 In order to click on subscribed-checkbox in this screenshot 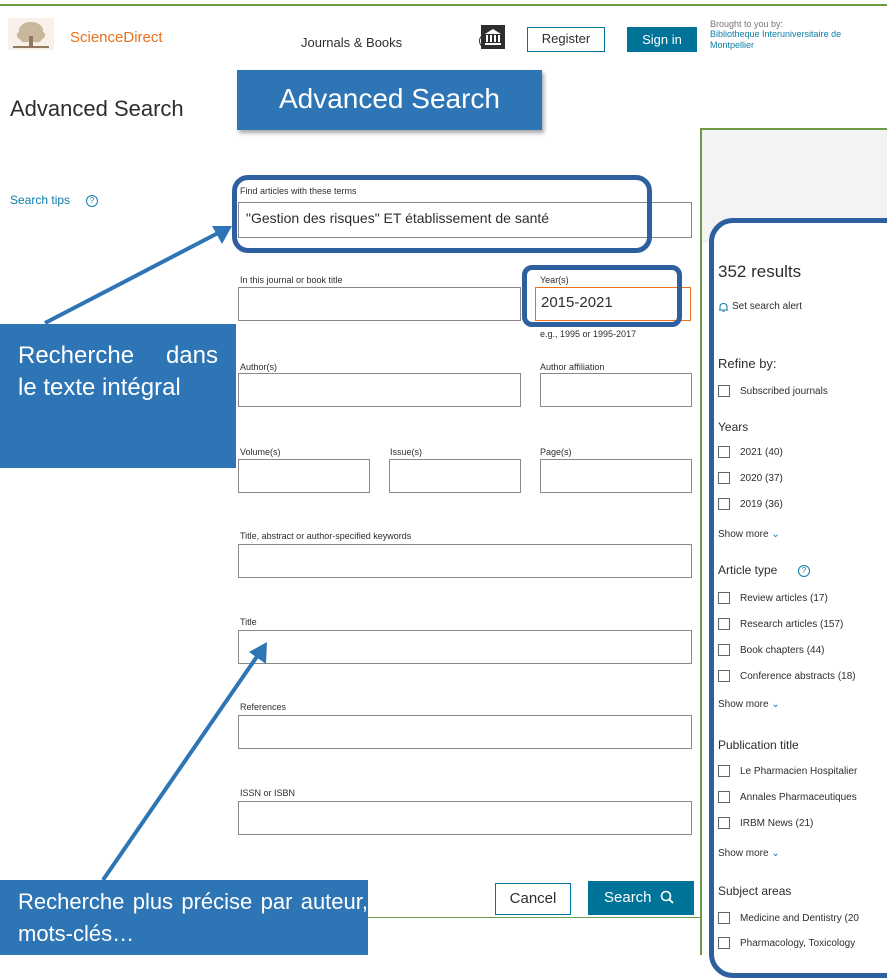, I will do `click(724, 391)`.